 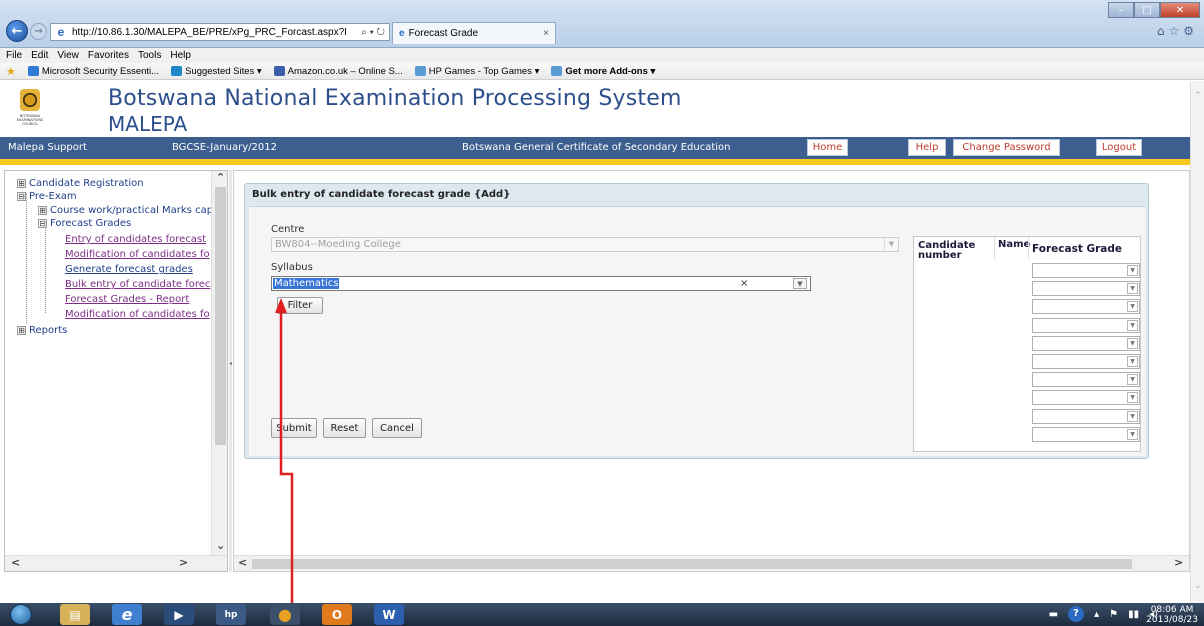 What do you see at coordinates (744, 283) in the screenshot?
I see `clear-icon: ×` at bounding box center [744, 283].